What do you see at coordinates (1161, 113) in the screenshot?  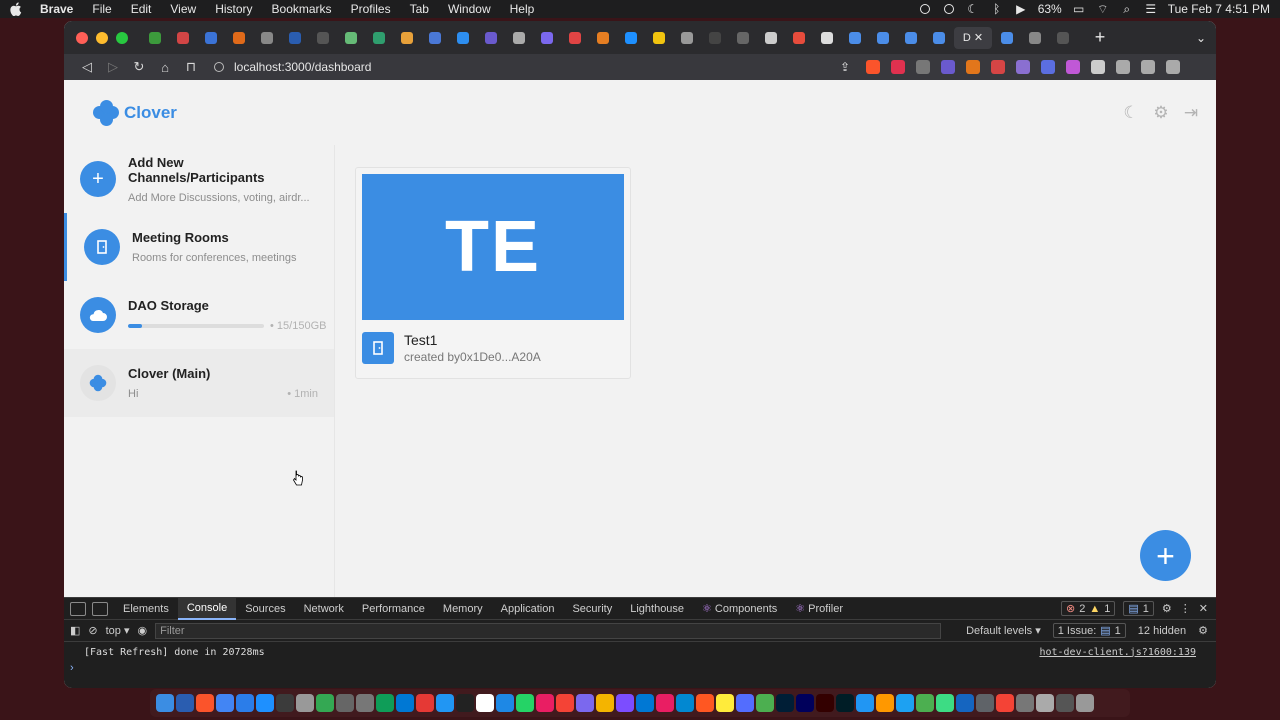 I see `settings-gear-icon: ⚙` at bounding box center [1161, 113].